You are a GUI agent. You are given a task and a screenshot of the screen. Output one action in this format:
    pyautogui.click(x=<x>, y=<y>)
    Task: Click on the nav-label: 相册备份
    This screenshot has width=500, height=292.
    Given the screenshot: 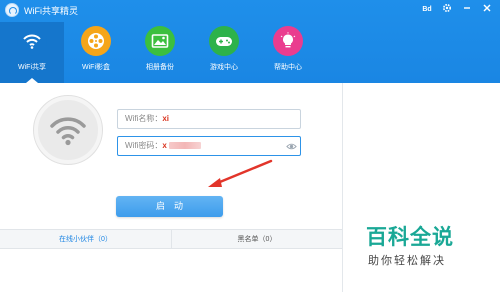 What is the action you would take?
    pyautogui.click(x=160, y=67)
    